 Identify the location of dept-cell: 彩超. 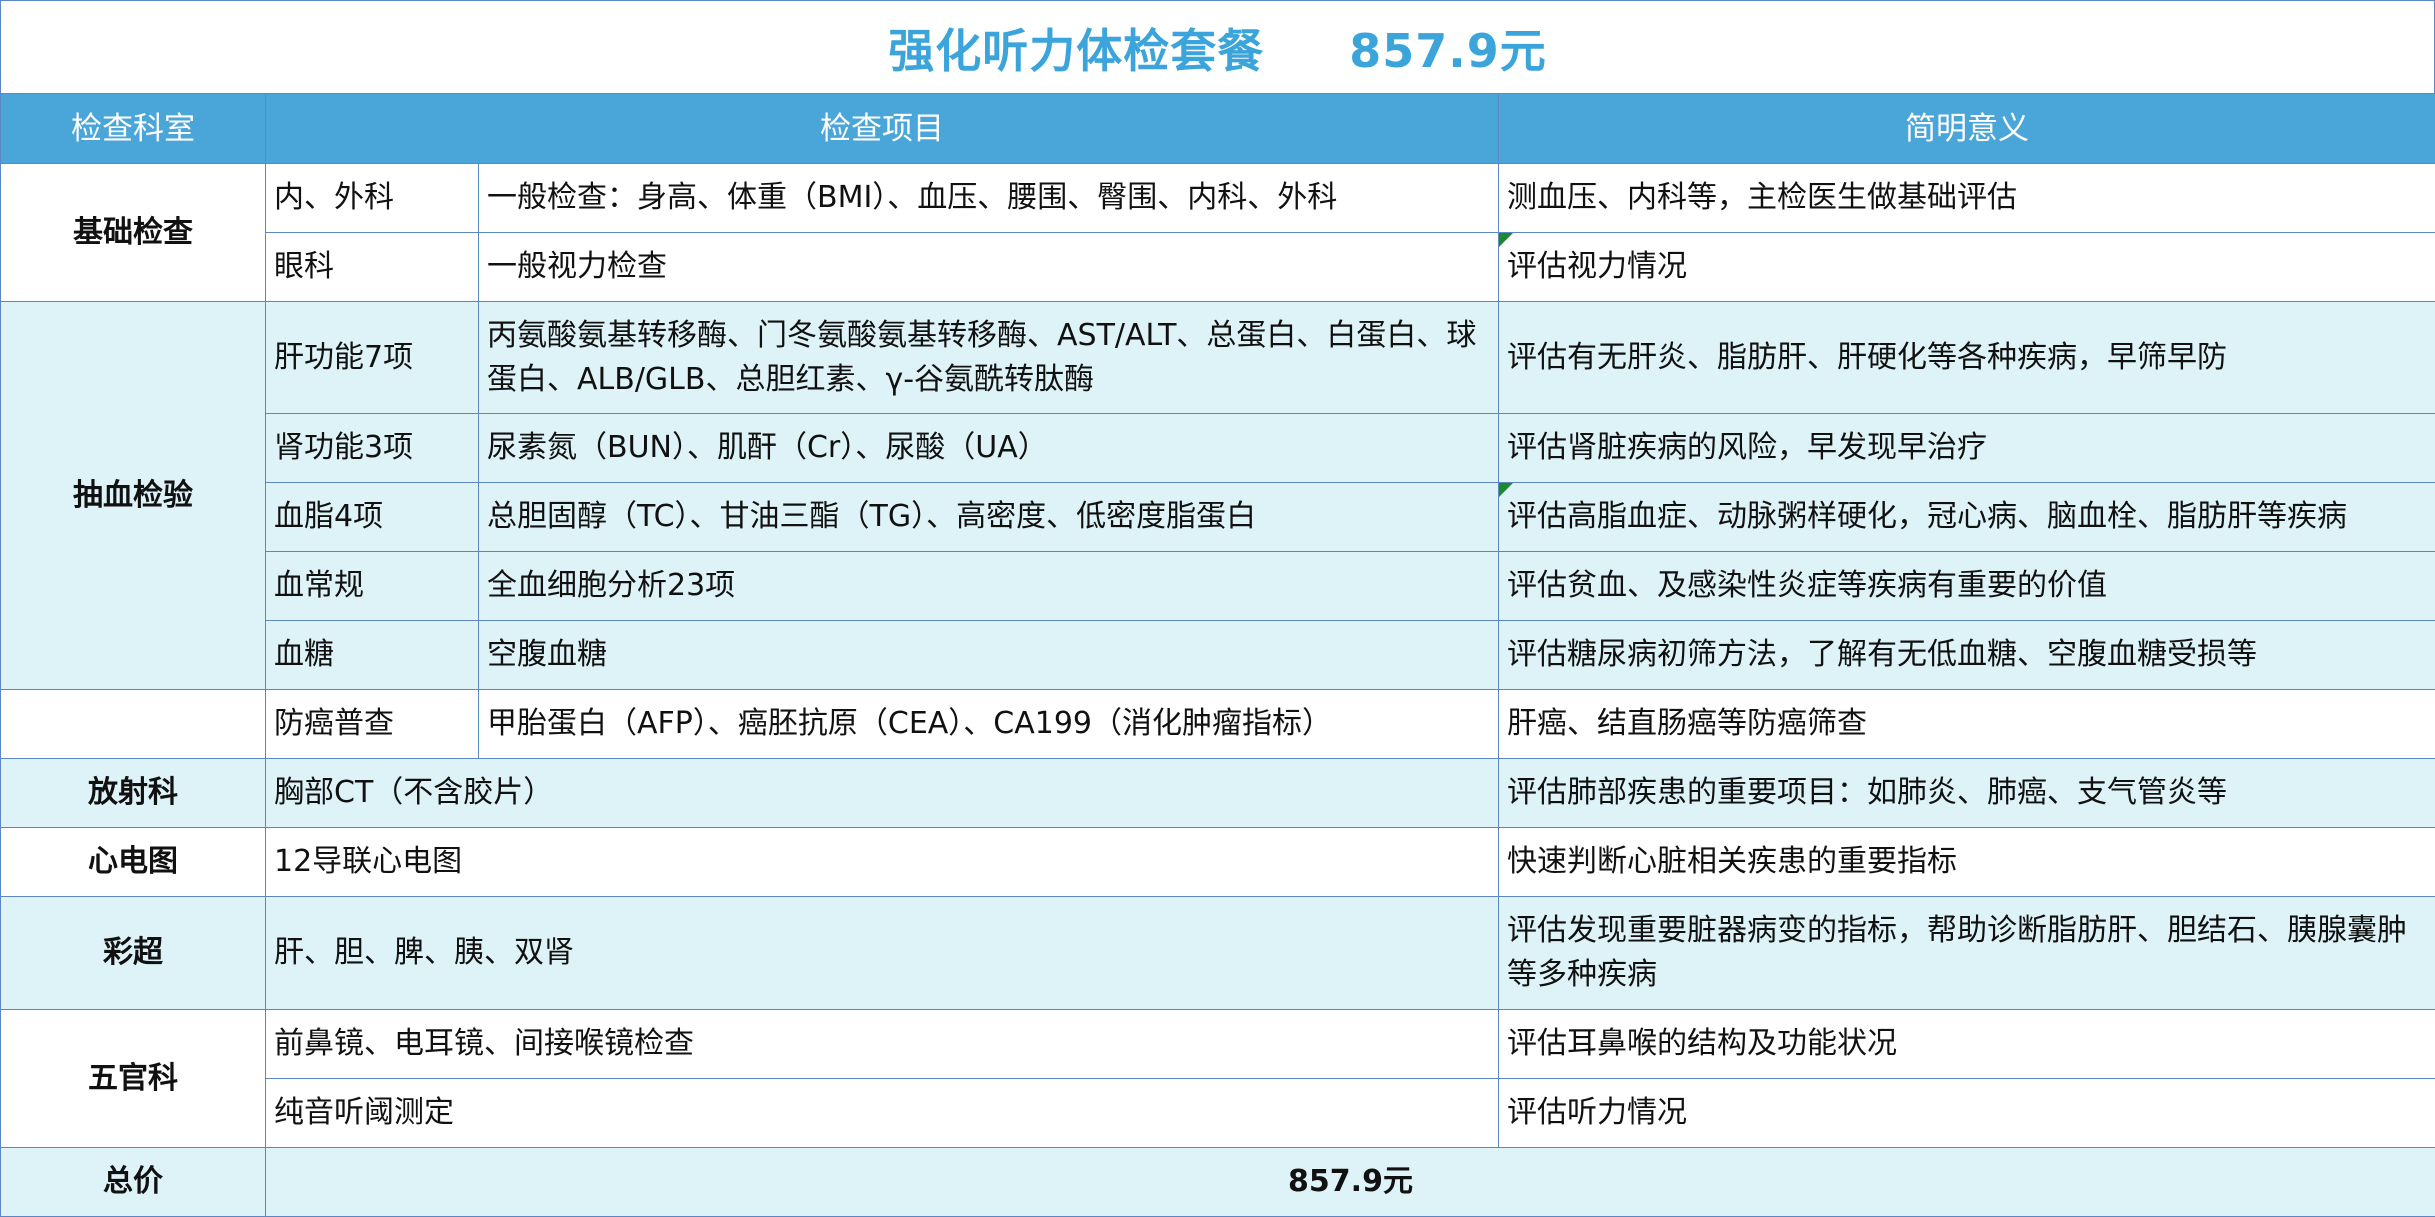
(133, 953).